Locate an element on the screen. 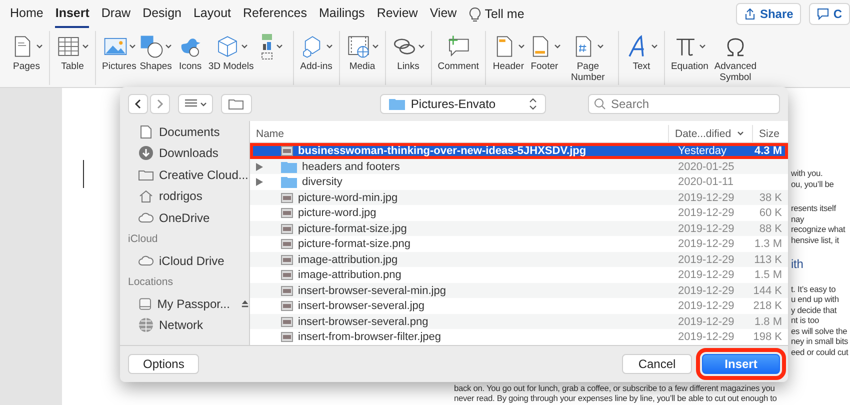 This screenshot has height=405, width=850. document-text: resents itself is located at coordinates (814, 208).